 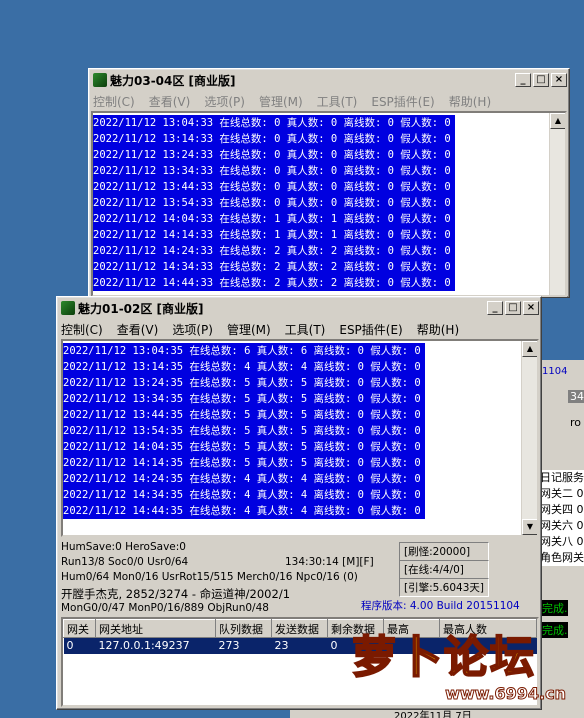 I want to click on status-player: 开膛手杰克, 2852/3274 - 命运道神/2002/1, so click(x=176, y=594).